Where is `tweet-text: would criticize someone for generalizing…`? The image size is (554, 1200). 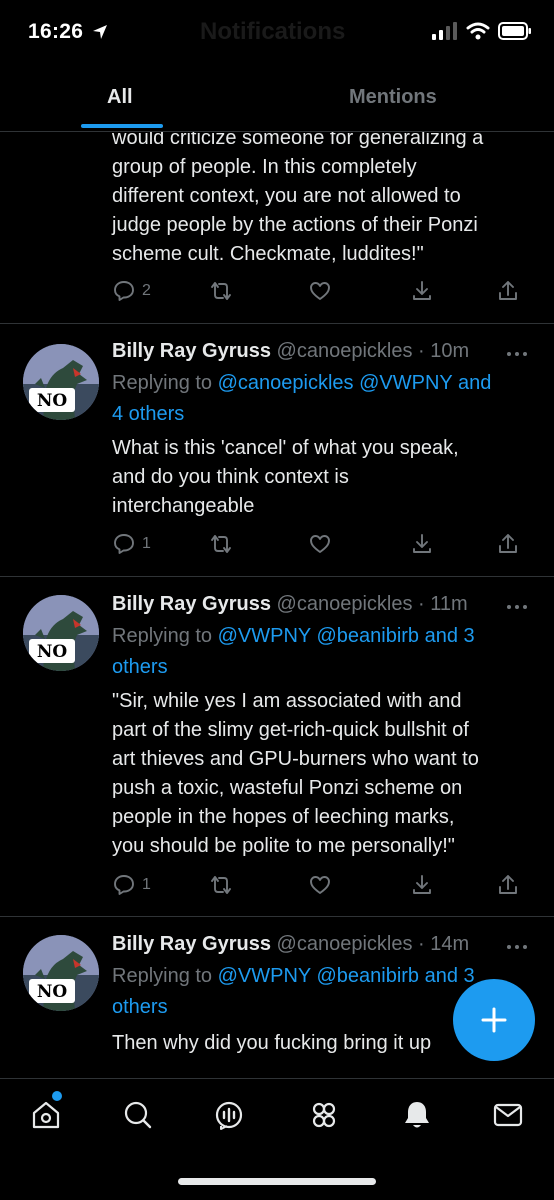 tweet-text: would criticize someone for generalizing… is located at coordinates (298, 198).